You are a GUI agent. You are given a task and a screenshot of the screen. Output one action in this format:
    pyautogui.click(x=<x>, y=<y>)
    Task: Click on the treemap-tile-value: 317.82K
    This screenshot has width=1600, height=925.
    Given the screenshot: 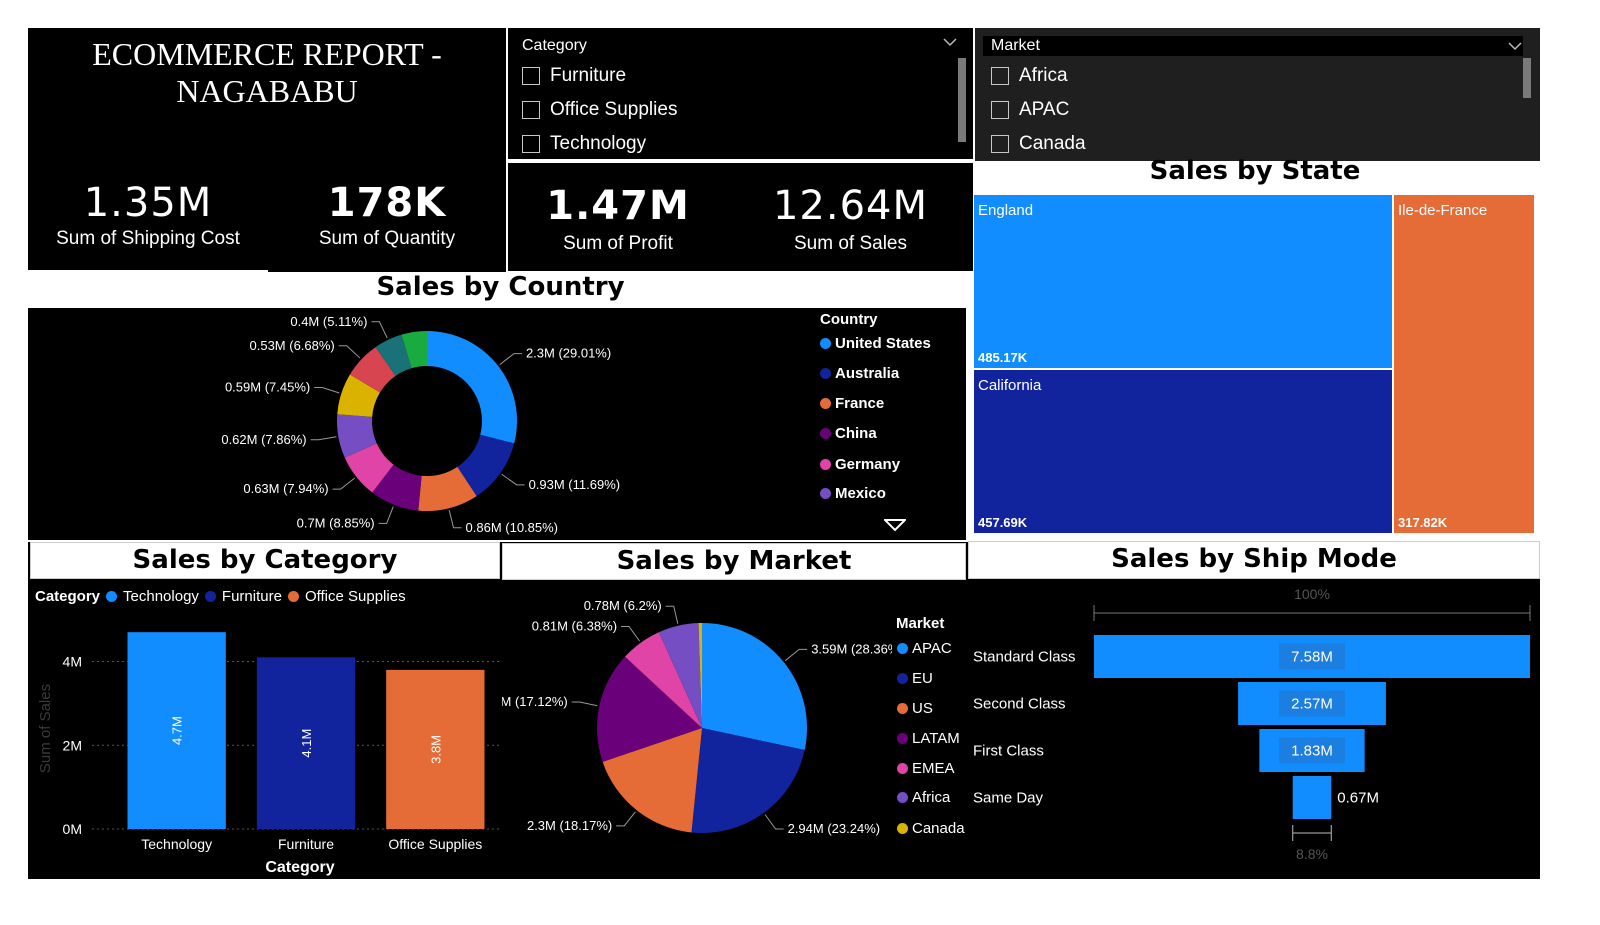 What is the action you would take?
    pyautogui.click(x=1423, y=522)
    